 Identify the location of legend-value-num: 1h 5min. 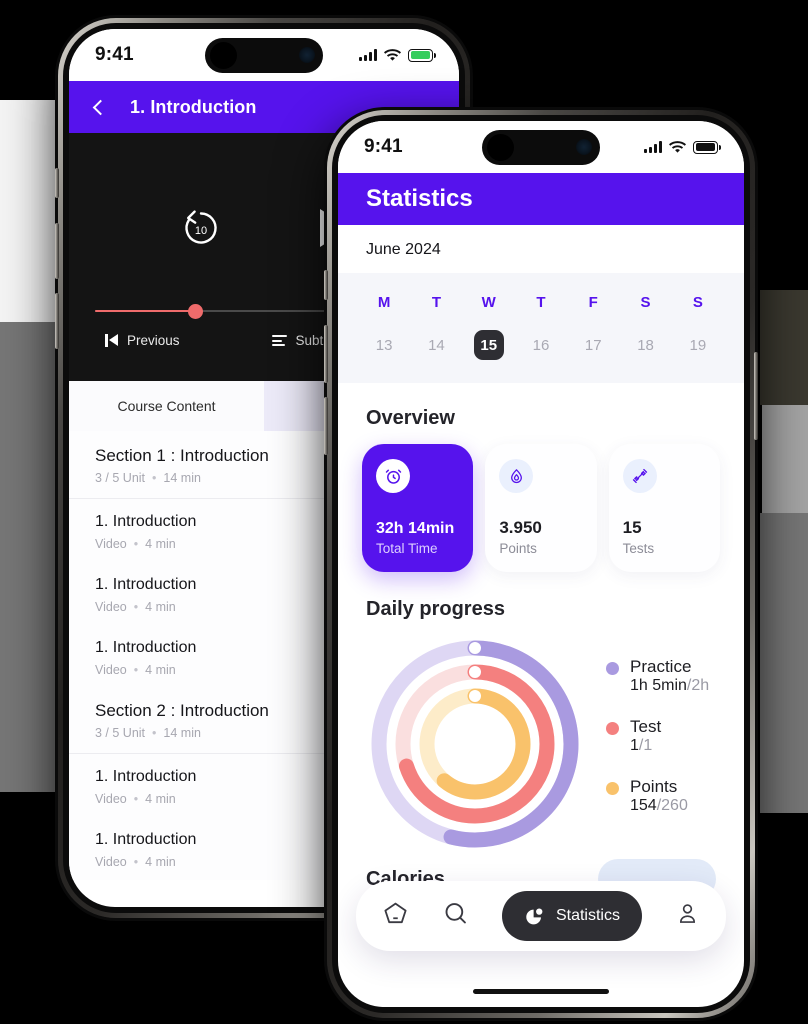
(658, 685).